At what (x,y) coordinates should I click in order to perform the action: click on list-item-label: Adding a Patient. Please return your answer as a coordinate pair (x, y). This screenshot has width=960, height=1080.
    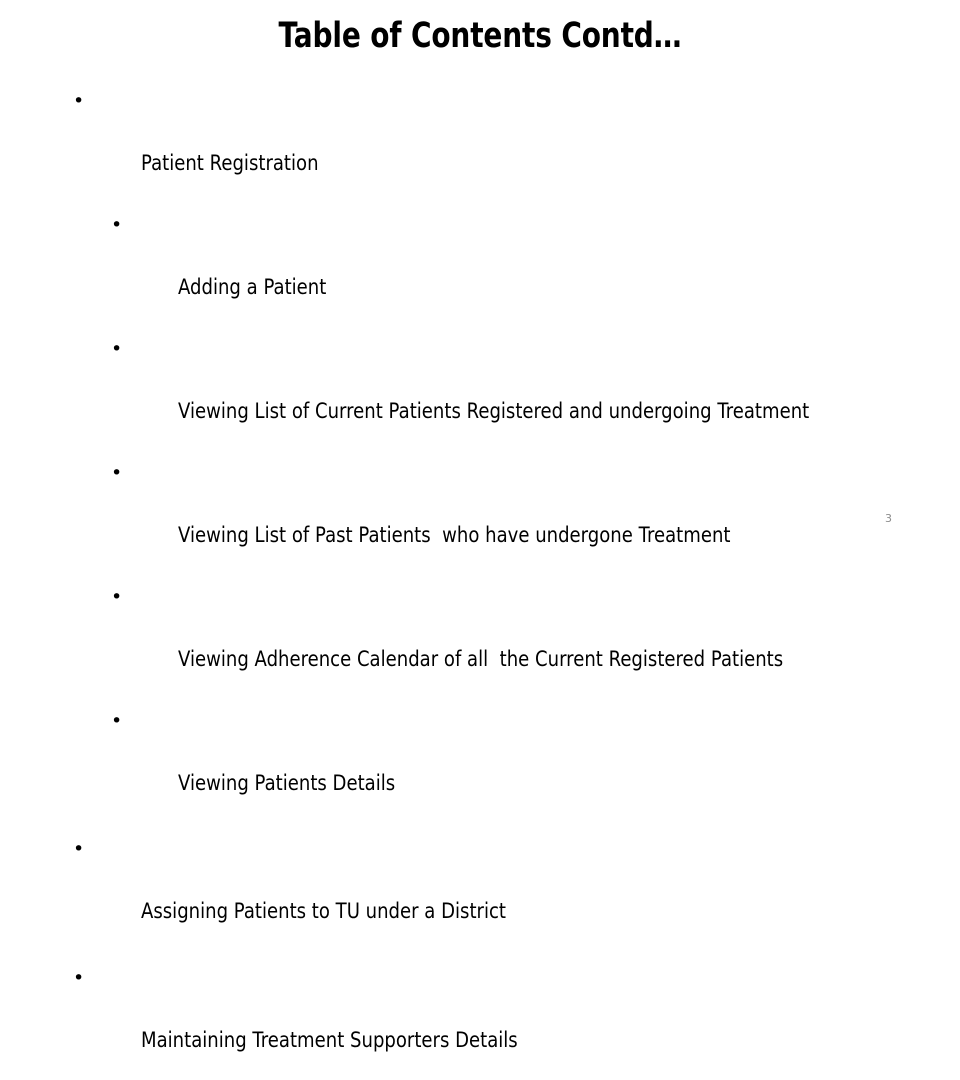
    Looking at the image, I should click on (252, 287).